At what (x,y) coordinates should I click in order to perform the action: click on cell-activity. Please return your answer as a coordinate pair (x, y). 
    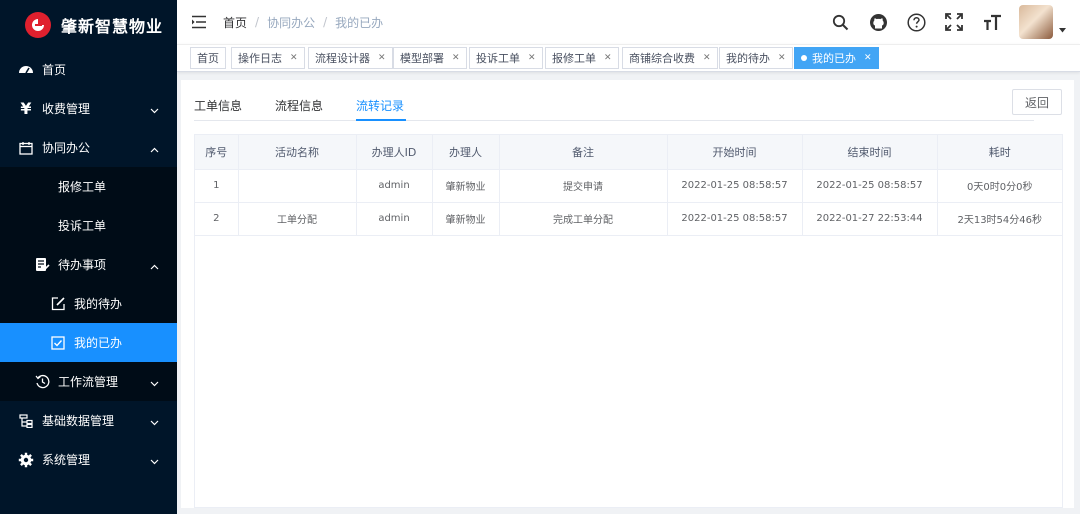
    Looking at the image, I should click on (297, 186).